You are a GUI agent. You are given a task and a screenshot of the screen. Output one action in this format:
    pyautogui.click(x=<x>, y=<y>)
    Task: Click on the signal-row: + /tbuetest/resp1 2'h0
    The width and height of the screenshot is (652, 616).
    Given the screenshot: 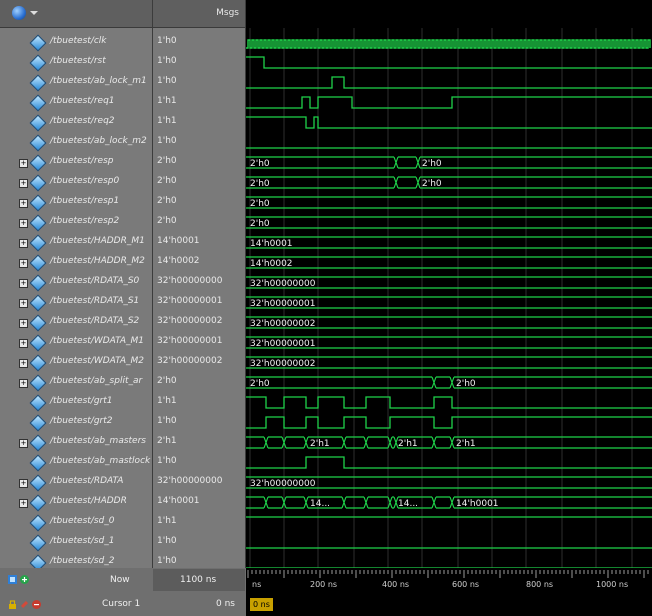 What is the action you would take?
    pyautogui.click(x=122, y=203)
    